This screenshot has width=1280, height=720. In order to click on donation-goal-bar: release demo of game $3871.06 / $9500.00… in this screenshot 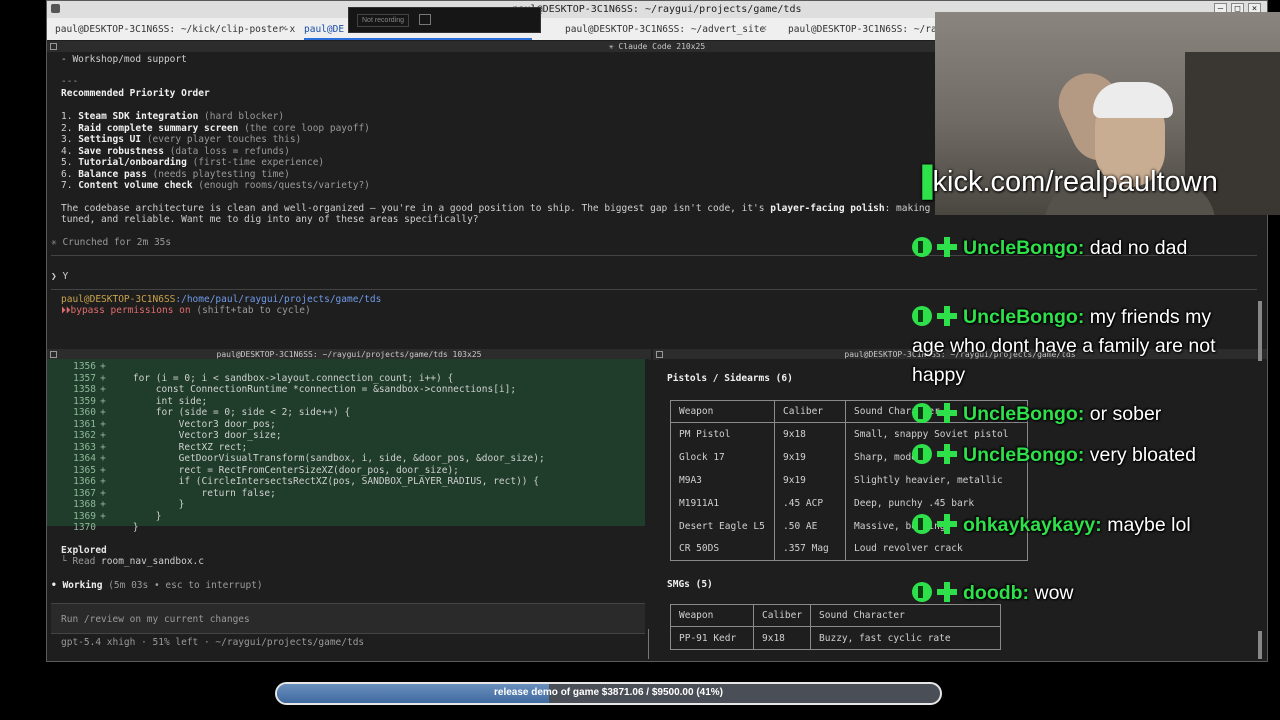, I will do `click(608, 693)`.